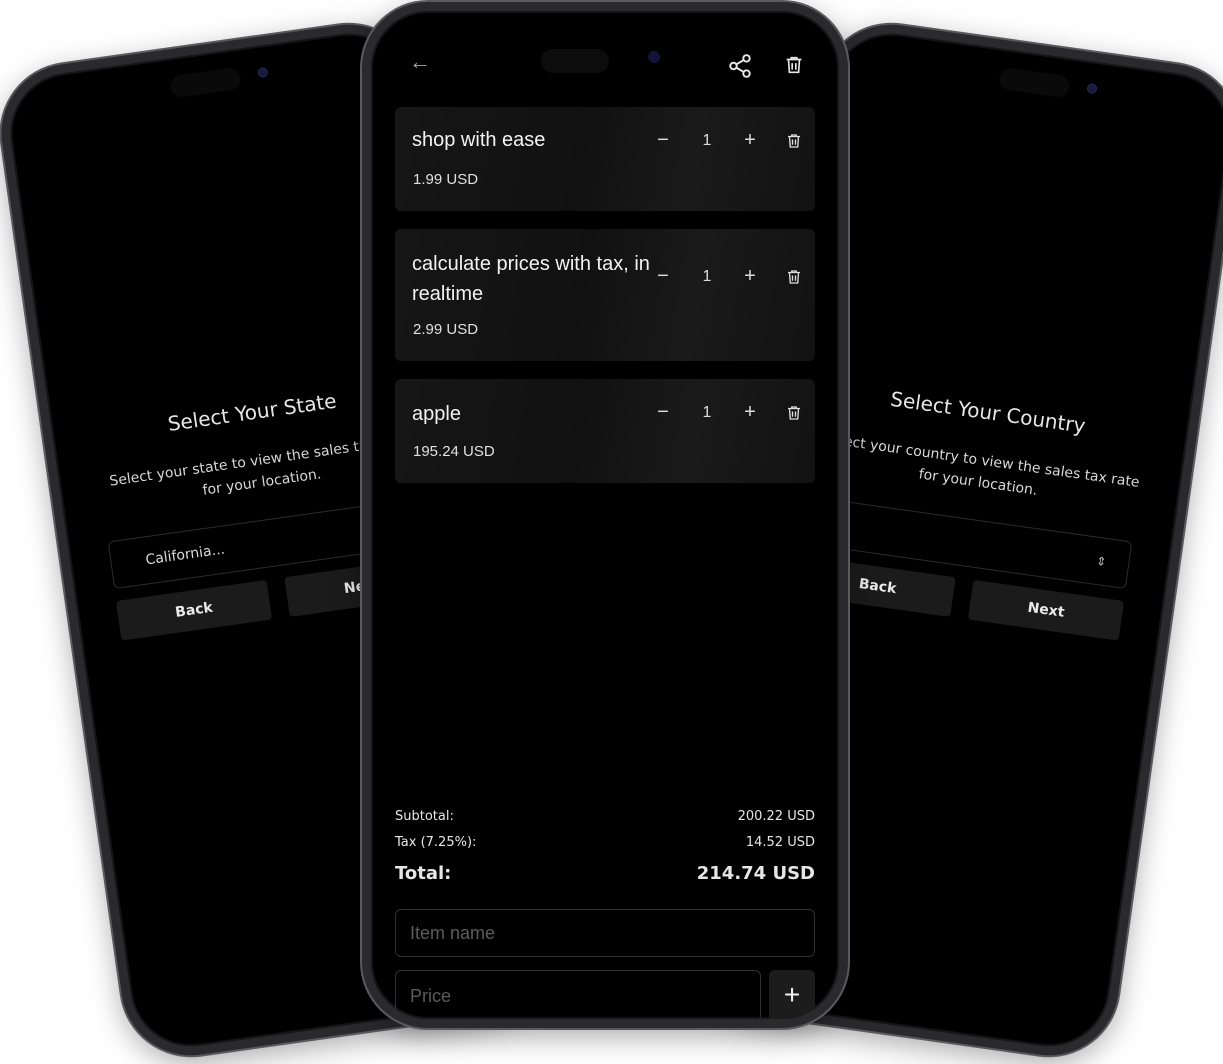 The height and width of the screenshot is (1064, 1223). I want to click on item-price: 1.99 USD, so click(446, 179).